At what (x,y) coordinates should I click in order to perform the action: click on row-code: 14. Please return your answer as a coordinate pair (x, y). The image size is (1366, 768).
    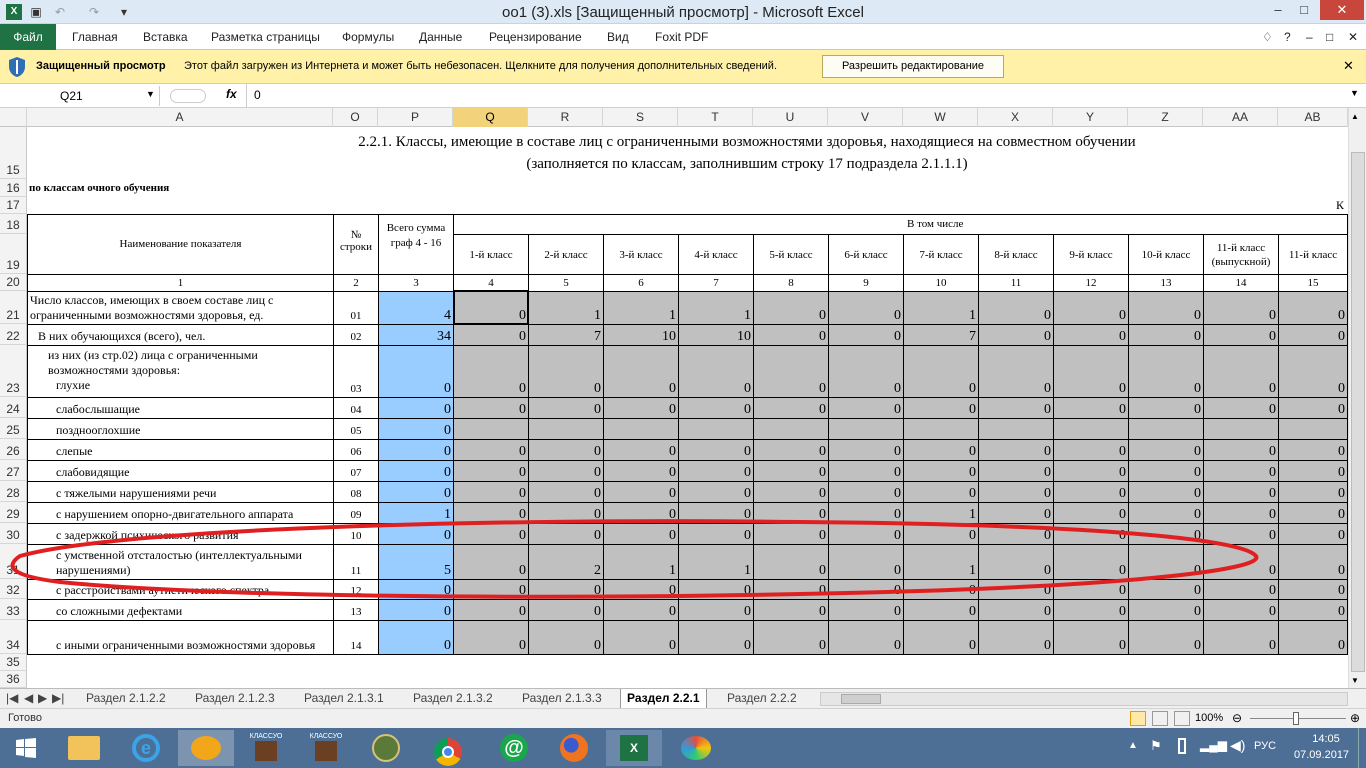
    Looking at the image, I should click on (356, 637).